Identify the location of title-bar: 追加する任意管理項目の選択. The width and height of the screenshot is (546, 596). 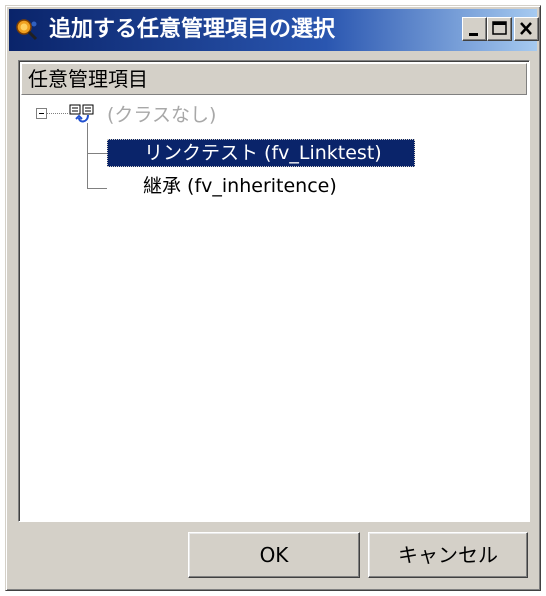
(274, 30).